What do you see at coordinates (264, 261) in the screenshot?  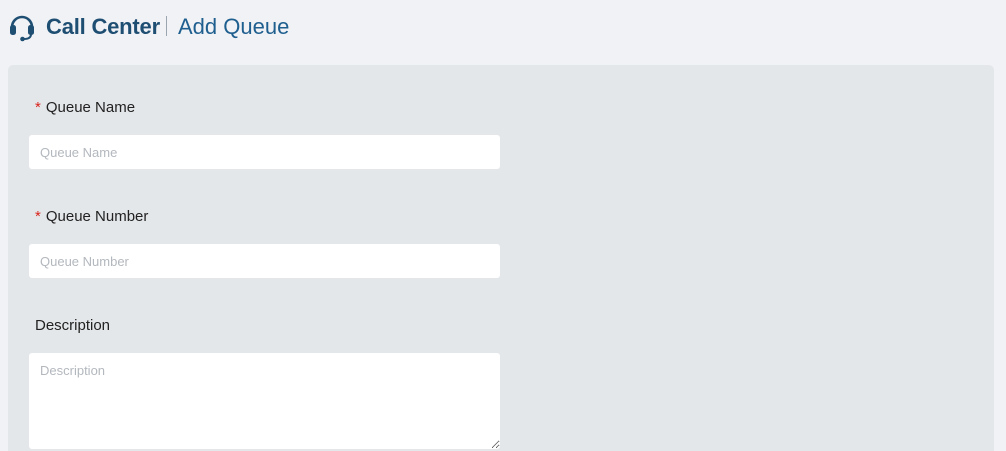 I see `queue-number-input` at bounding box center [264, 261].